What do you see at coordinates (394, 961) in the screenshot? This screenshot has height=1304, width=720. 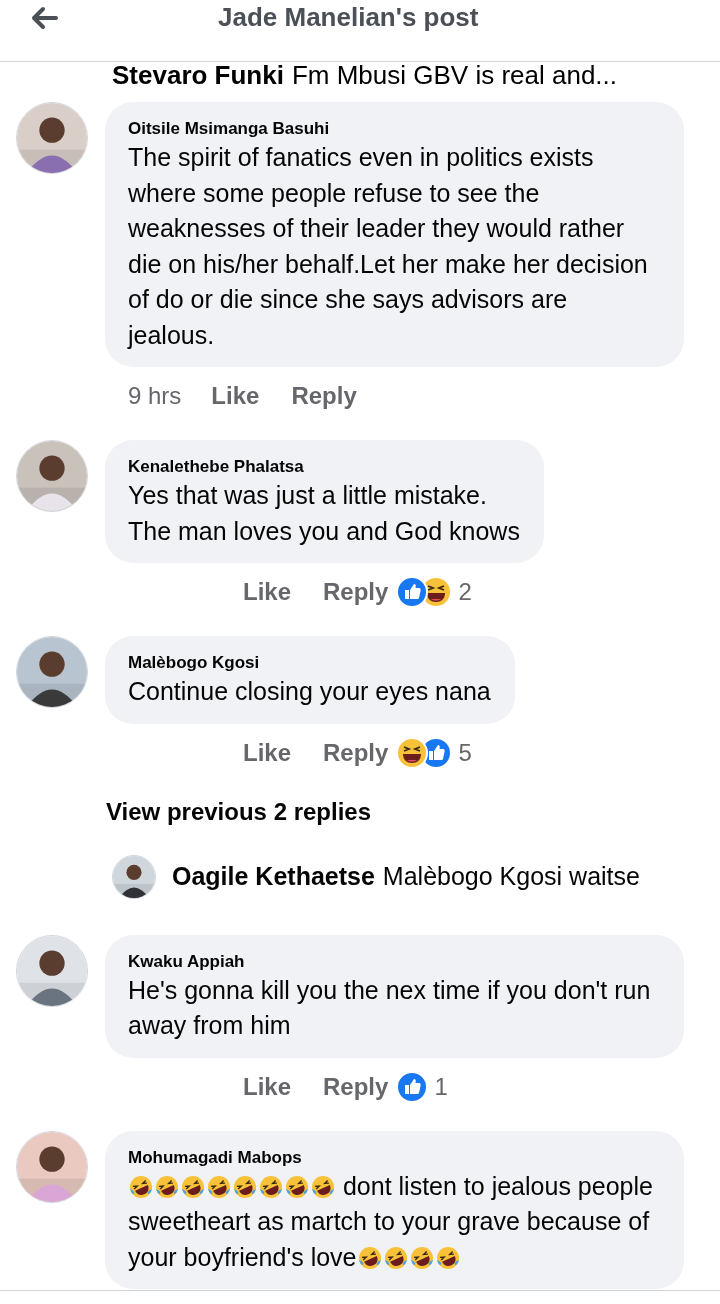 I see `comment-author: Kwaku Appiah` at bounding box center [394, 961].